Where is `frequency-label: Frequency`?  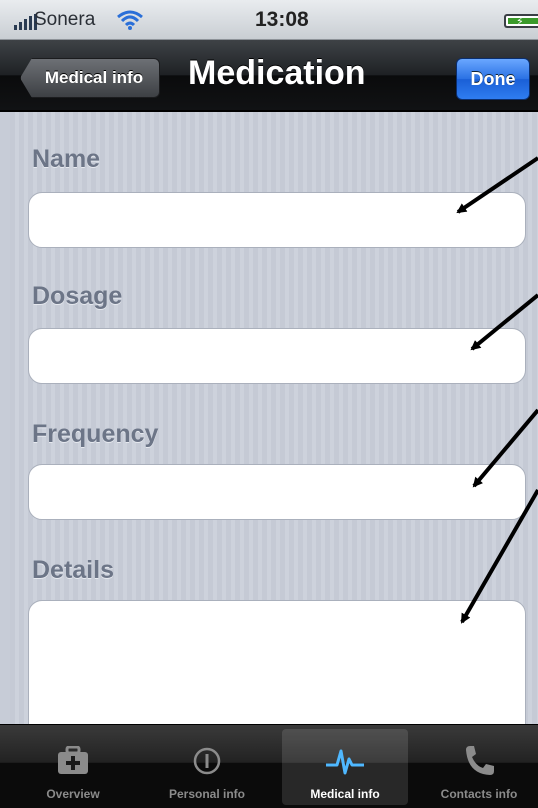 frequency-label: Frequency is located at coordinates (95, 434).